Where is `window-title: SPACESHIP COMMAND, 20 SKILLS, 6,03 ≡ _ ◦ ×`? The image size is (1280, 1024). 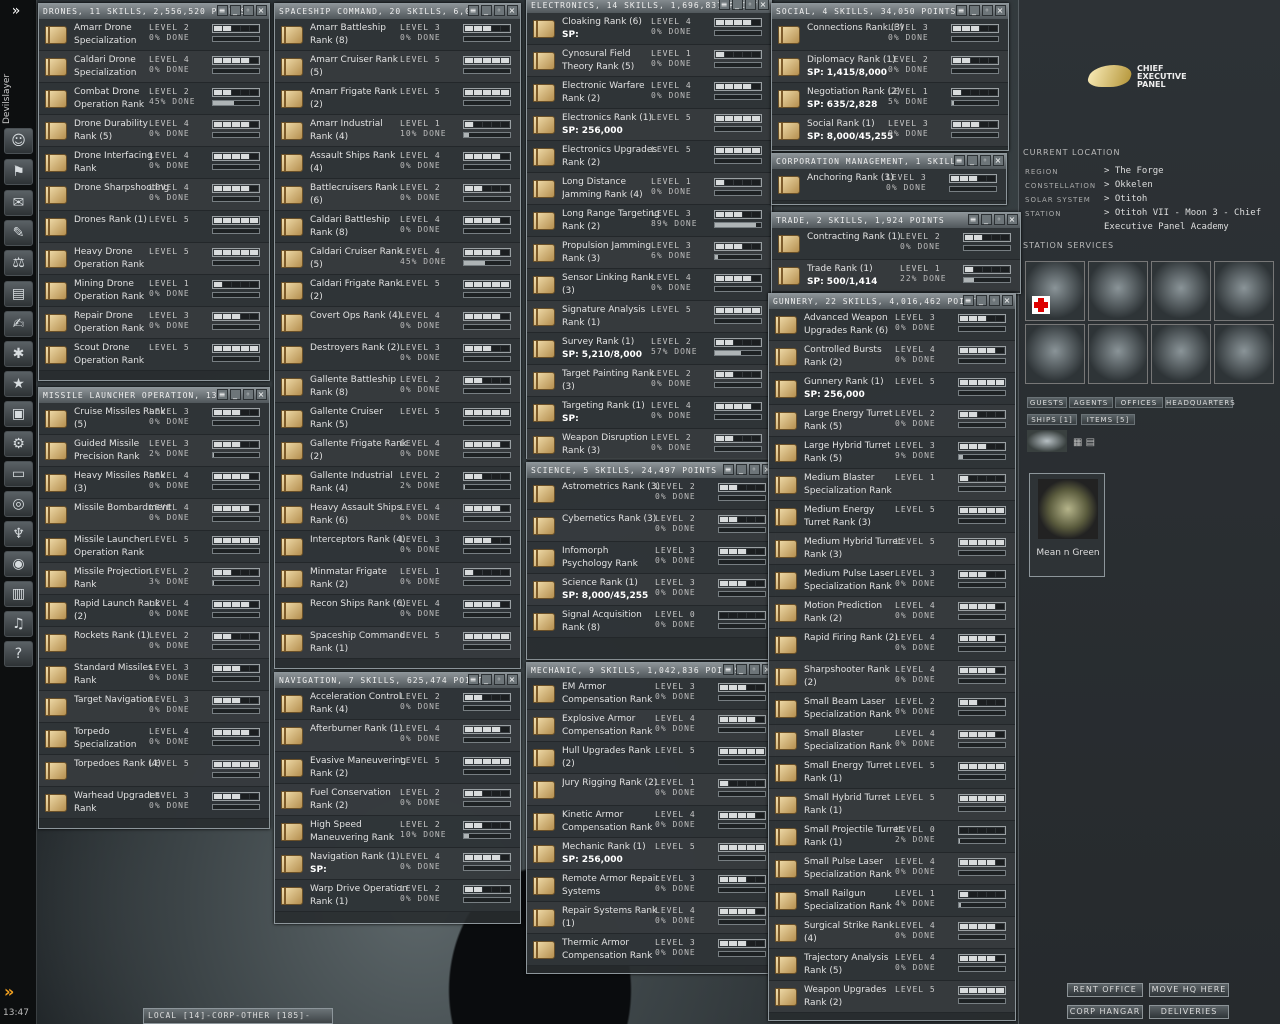 window-title: SPACESHIP COMMAND, 20 SKILLS, 6,03 ≡ _ ◦ × is located at coordinates (397, 11).